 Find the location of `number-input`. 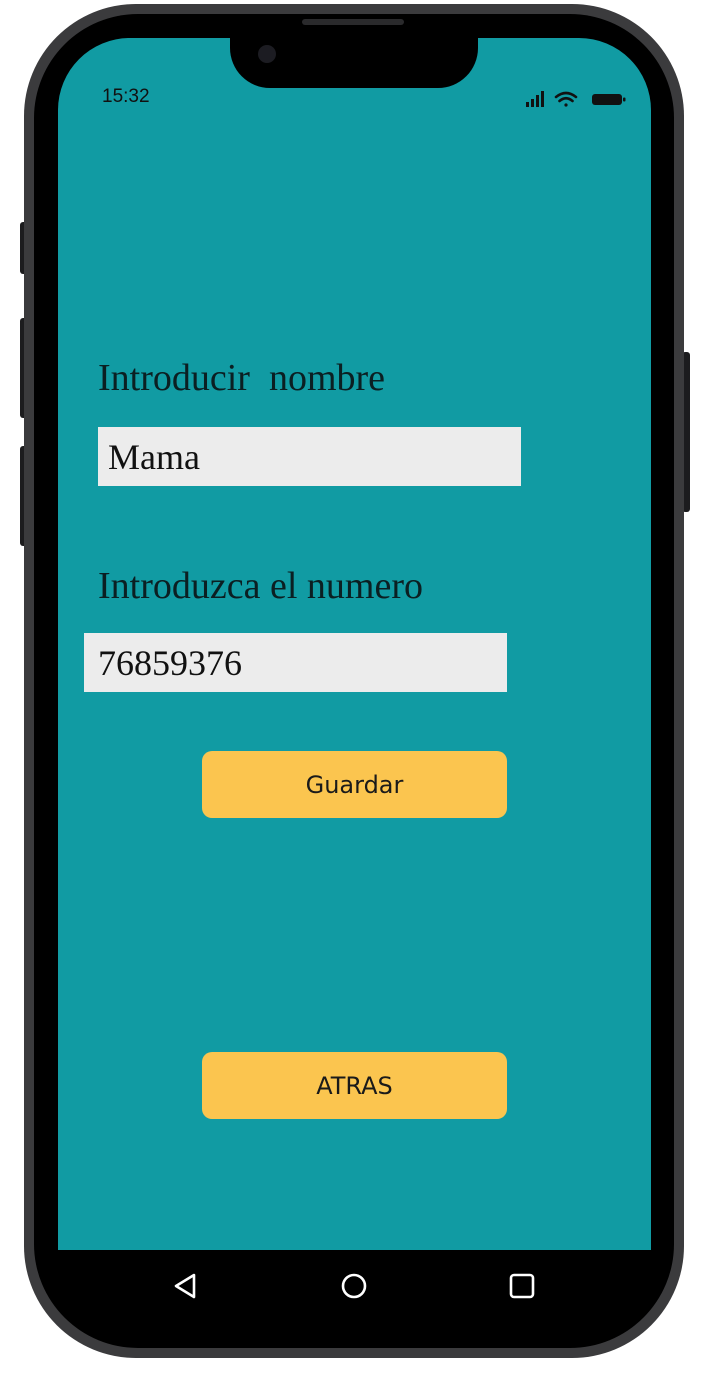

number-input is located at coordinates (295, 662).